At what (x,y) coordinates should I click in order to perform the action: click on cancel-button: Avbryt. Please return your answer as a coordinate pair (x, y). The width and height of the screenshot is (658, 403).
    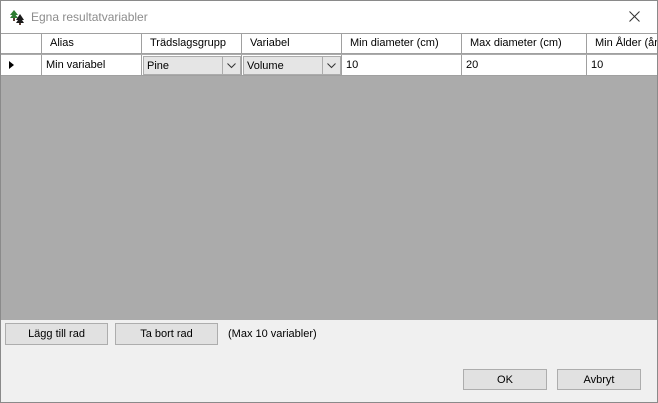
    Looking at the image, I should click on (599, 379).